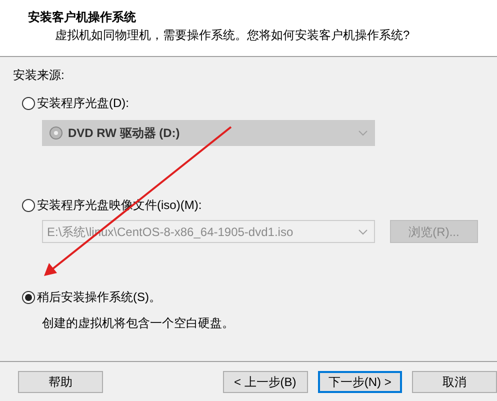  I want to click on description-text: 创建的虚拟机将包含一个空白硬盘。, so click(138, 323).